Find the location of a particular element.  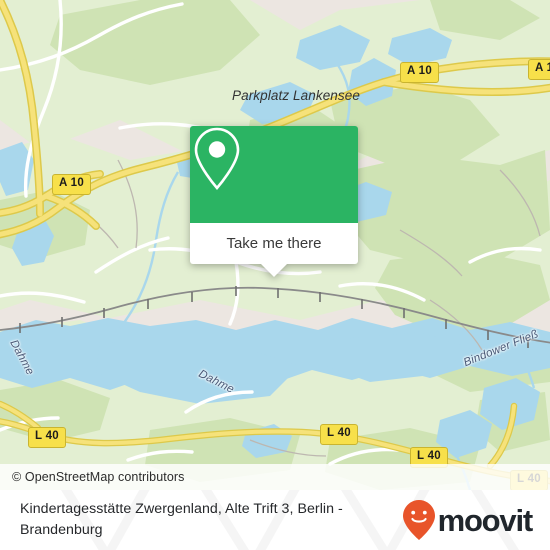

take-me-there-label: Take me there is located at coordinates (274, 243).